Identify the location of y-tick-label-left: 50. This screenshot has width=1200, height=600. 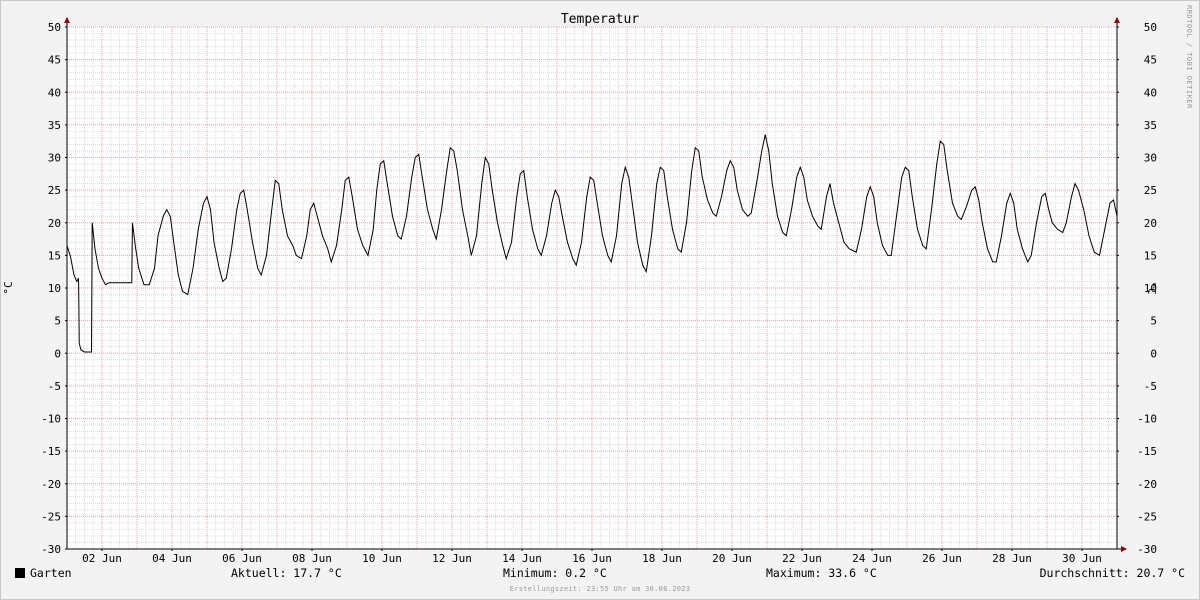
(54, 27).